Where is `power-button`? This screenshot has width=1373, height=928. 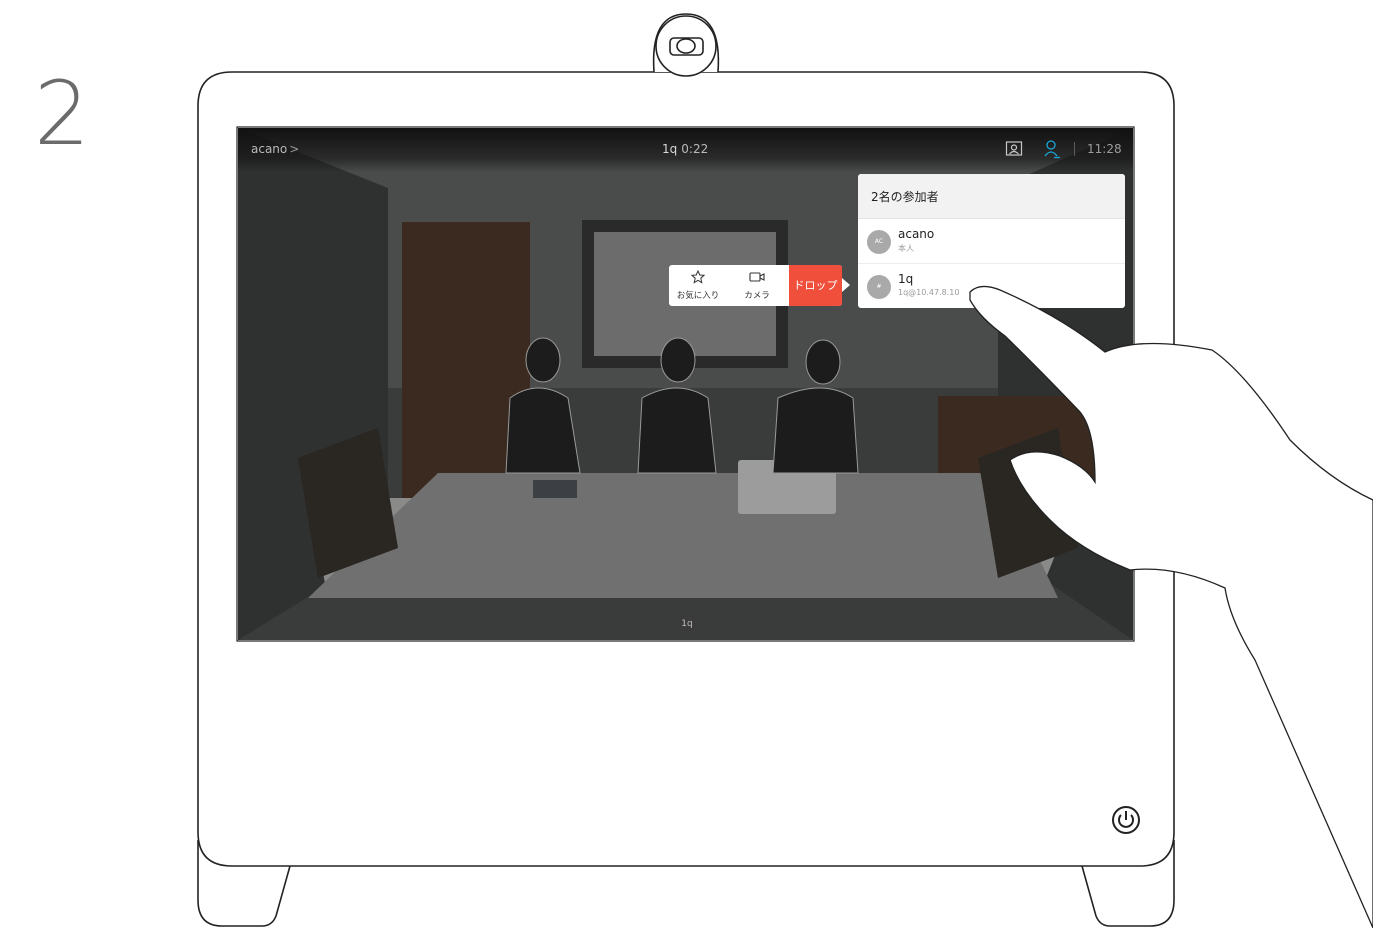 power-button is located at coordinates (1126, 820).